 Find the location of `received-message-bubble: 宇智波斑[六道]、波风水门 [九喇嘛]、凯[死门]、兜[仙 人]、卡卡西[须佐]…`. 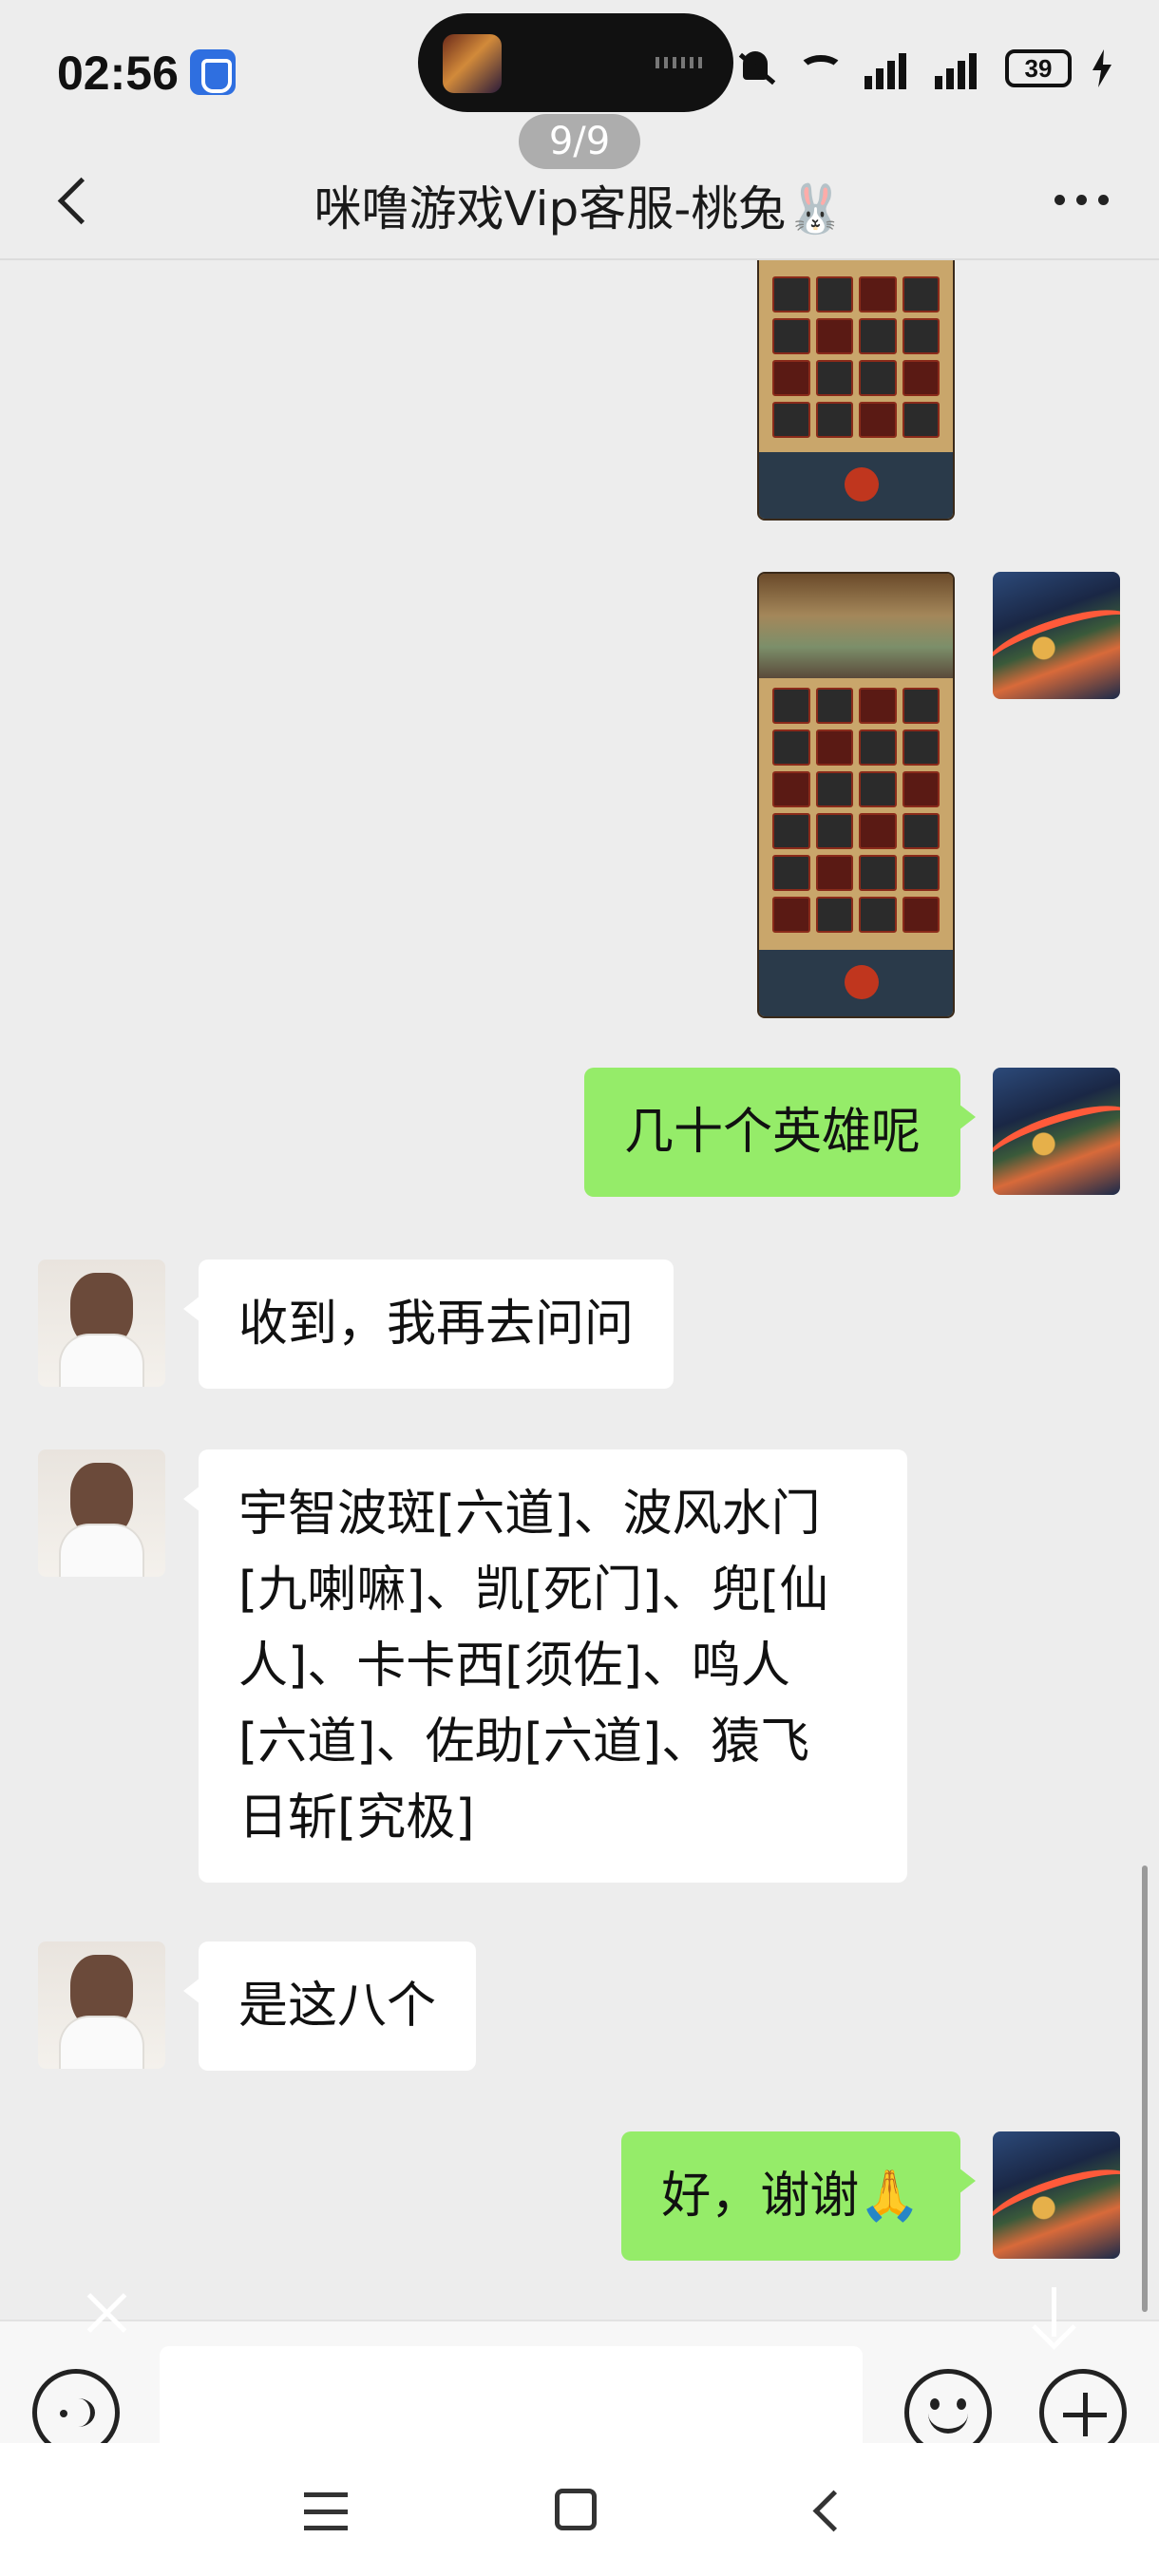

received-message-bubble: 宇智波斑[六道]、波风水门 [九喇嘛]、凯[死门]、兜[仙 人]、卡卡西[须佐]… is located at coordinates (545, 1666).